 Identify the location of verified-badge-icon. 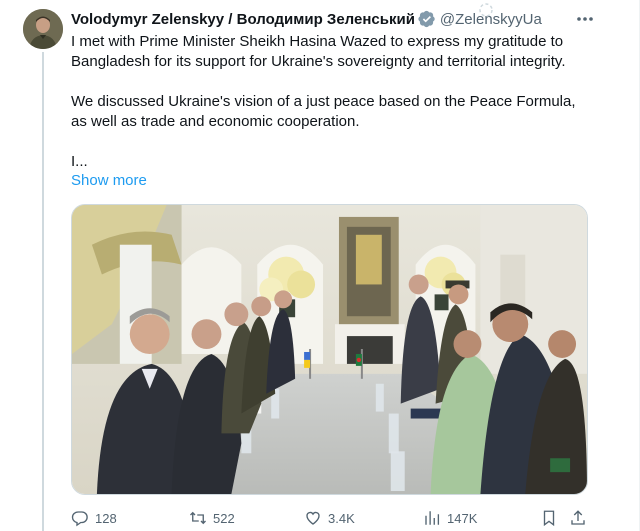
(427, 19).